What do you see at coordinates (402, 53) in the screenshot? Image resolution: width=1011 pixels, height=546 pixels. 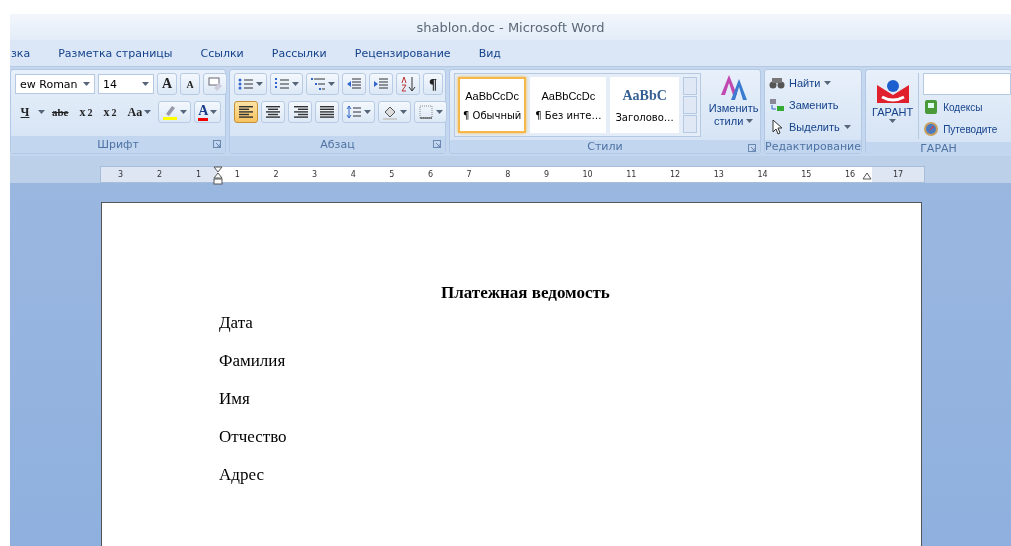 I see `ribbon-tab: Рецензирование` at bounding box center [402, 53].